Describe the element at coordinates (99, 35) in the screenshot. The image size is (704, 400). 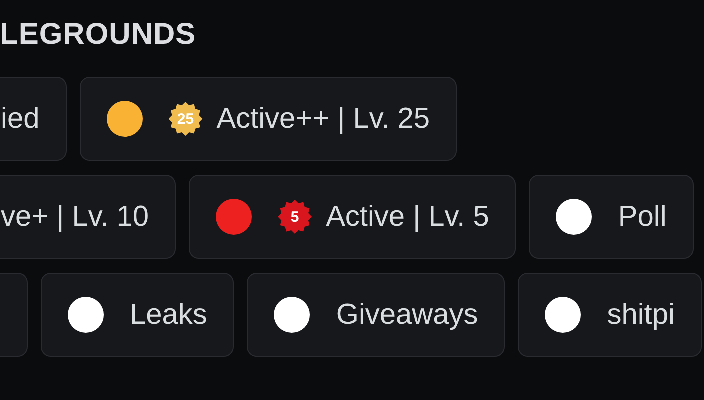
I see `section-title: LEGROUNDS` at that location.